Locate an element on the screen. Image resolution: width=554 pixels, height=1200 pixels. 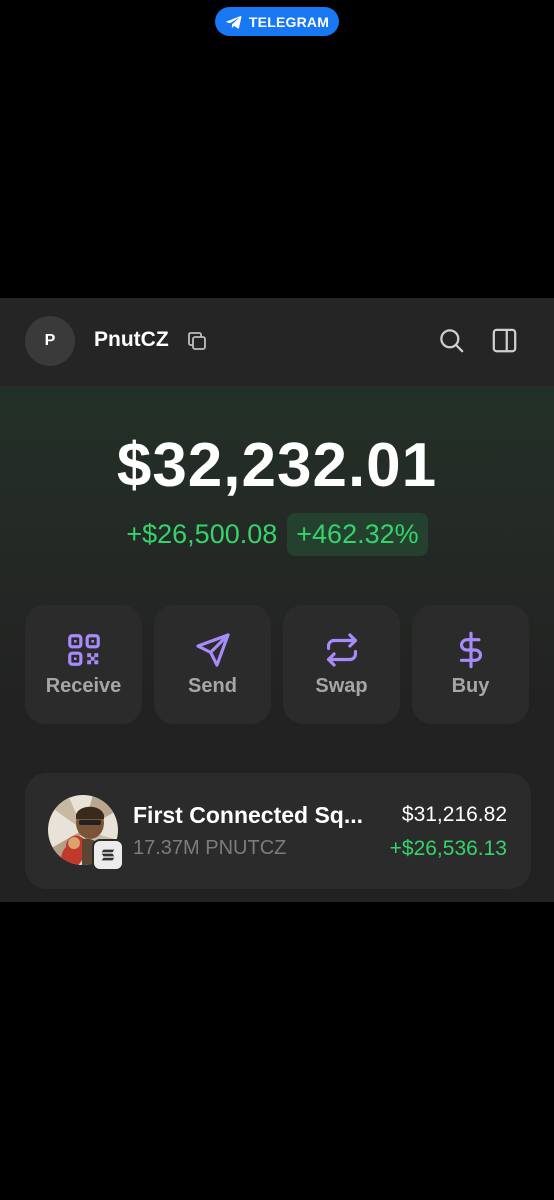
wallet-header: P PnutCZ is located at coordinates (277, 342).